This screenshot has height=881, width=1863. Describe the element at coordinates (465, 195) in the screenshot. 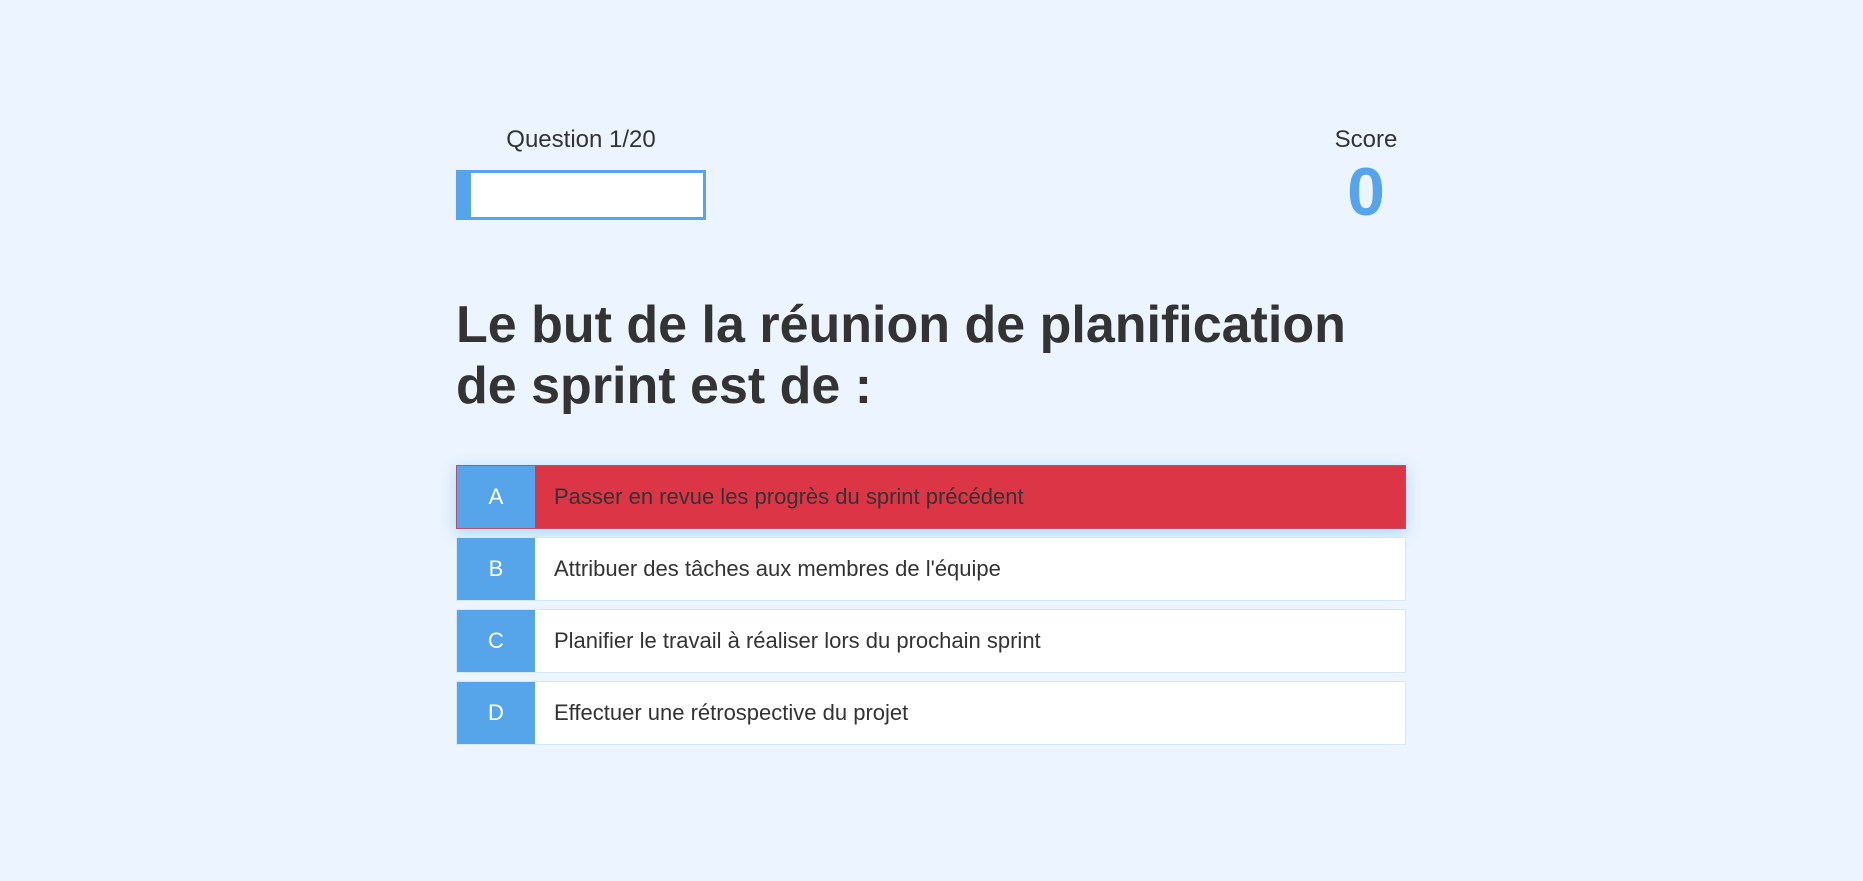

I see `progress-bar-fill` at that location.